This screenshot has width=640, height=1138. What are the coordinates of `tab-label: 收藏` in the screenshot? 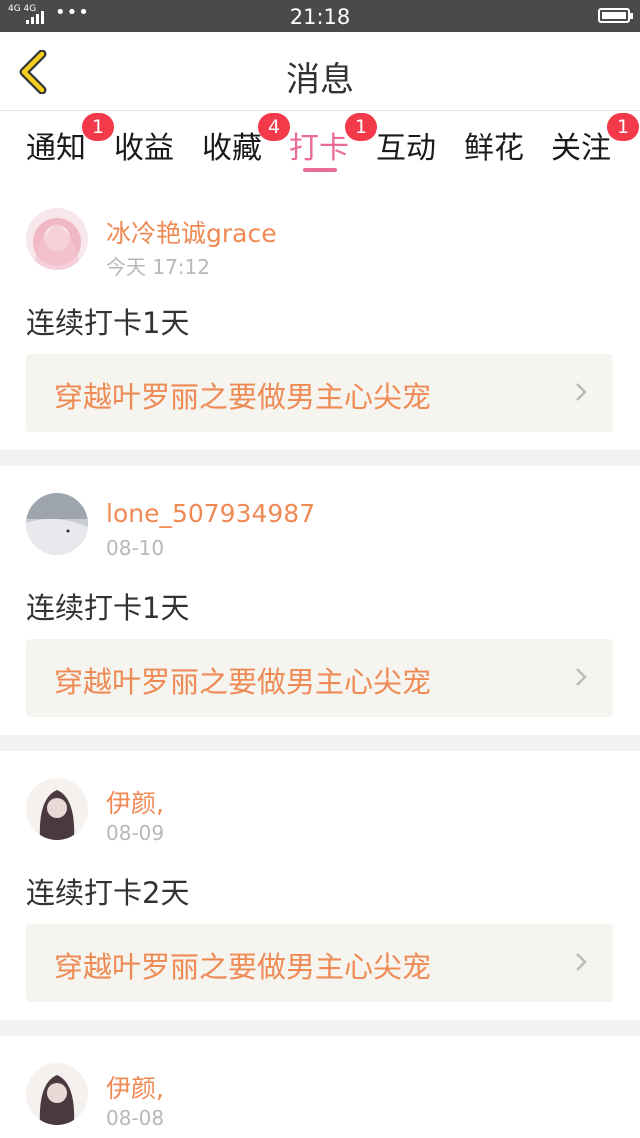 It's located at (232, 148).